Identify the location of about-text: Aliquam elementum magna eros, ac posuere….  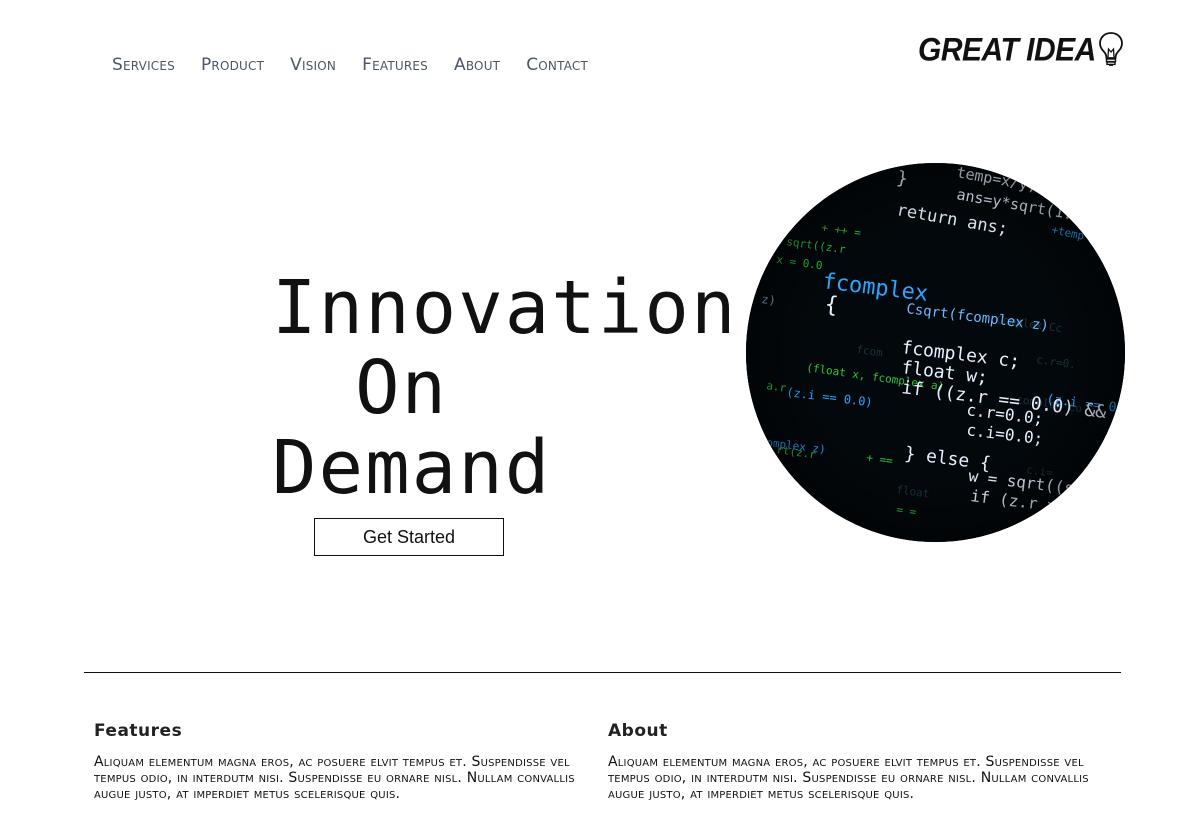
(848, 778).